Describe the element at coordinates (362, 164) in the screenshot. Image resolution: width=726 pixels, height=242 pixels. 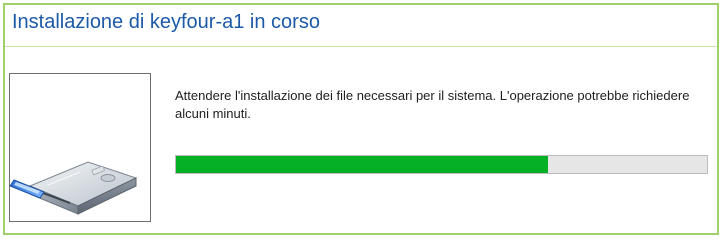
I see `progress-fill` at that location.